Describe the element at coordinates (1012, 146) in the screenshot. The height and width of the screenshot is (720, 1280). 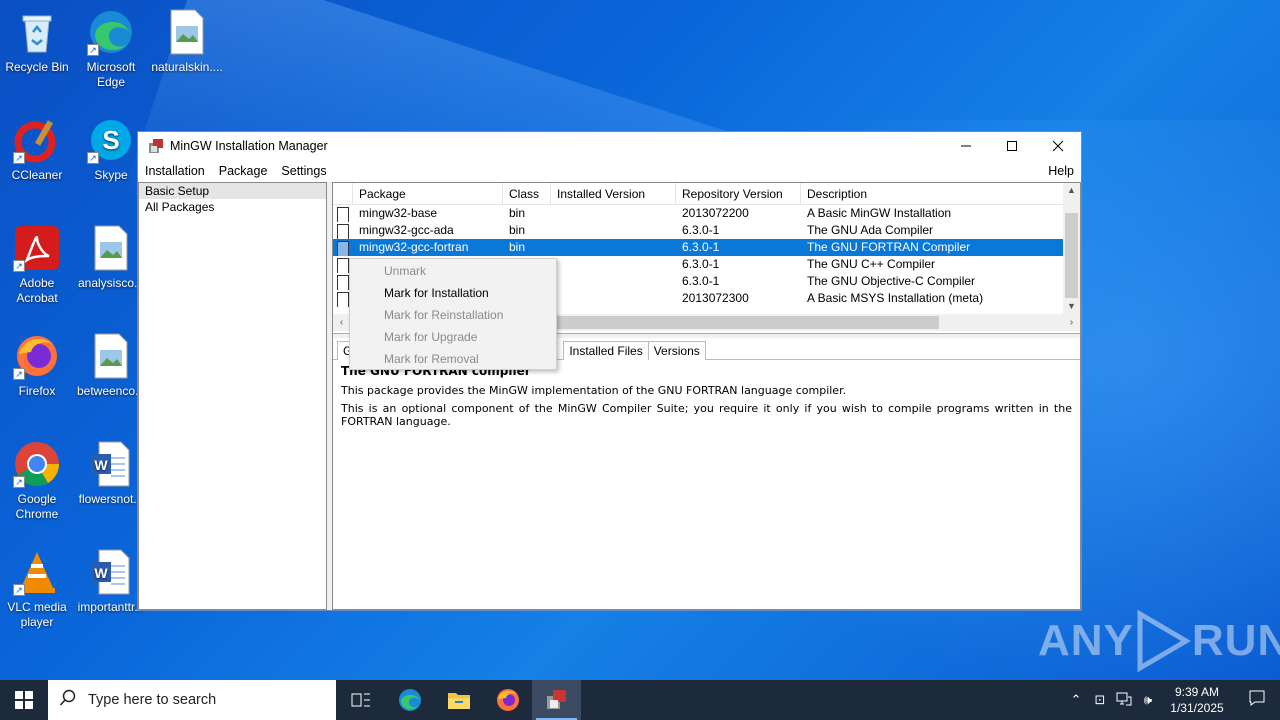
I see `maximize-button` at that location.